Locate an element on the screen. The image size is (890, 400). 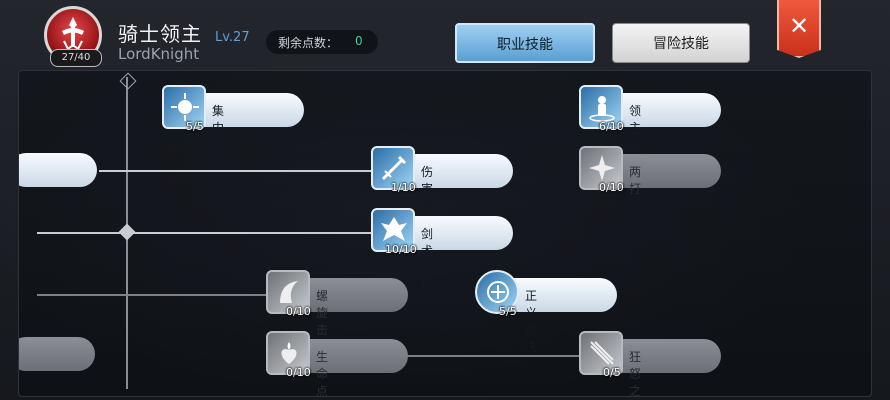
tab-job-skills: 职业技能 is located at coordinates (525, 43).